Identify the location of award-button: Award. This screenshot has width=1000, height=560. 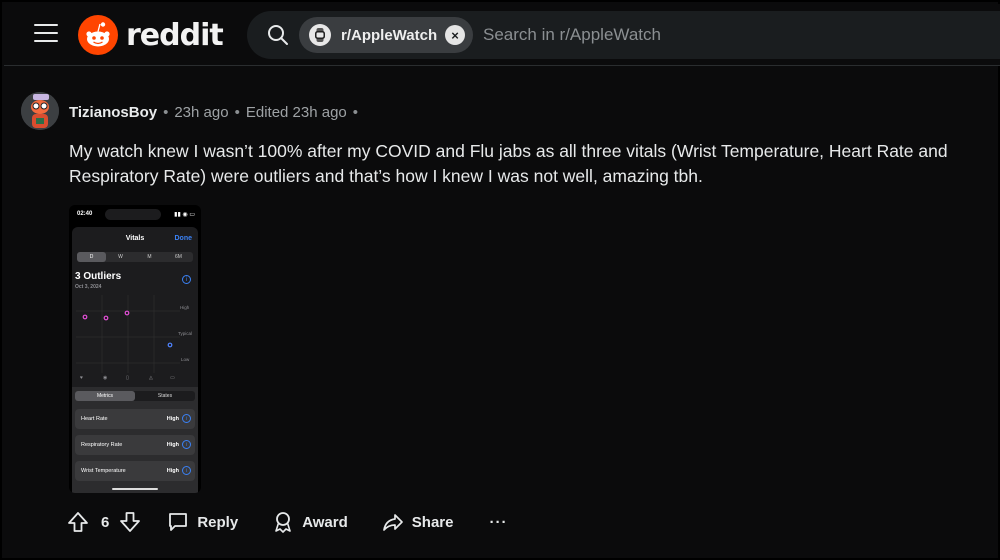
(310, 522).